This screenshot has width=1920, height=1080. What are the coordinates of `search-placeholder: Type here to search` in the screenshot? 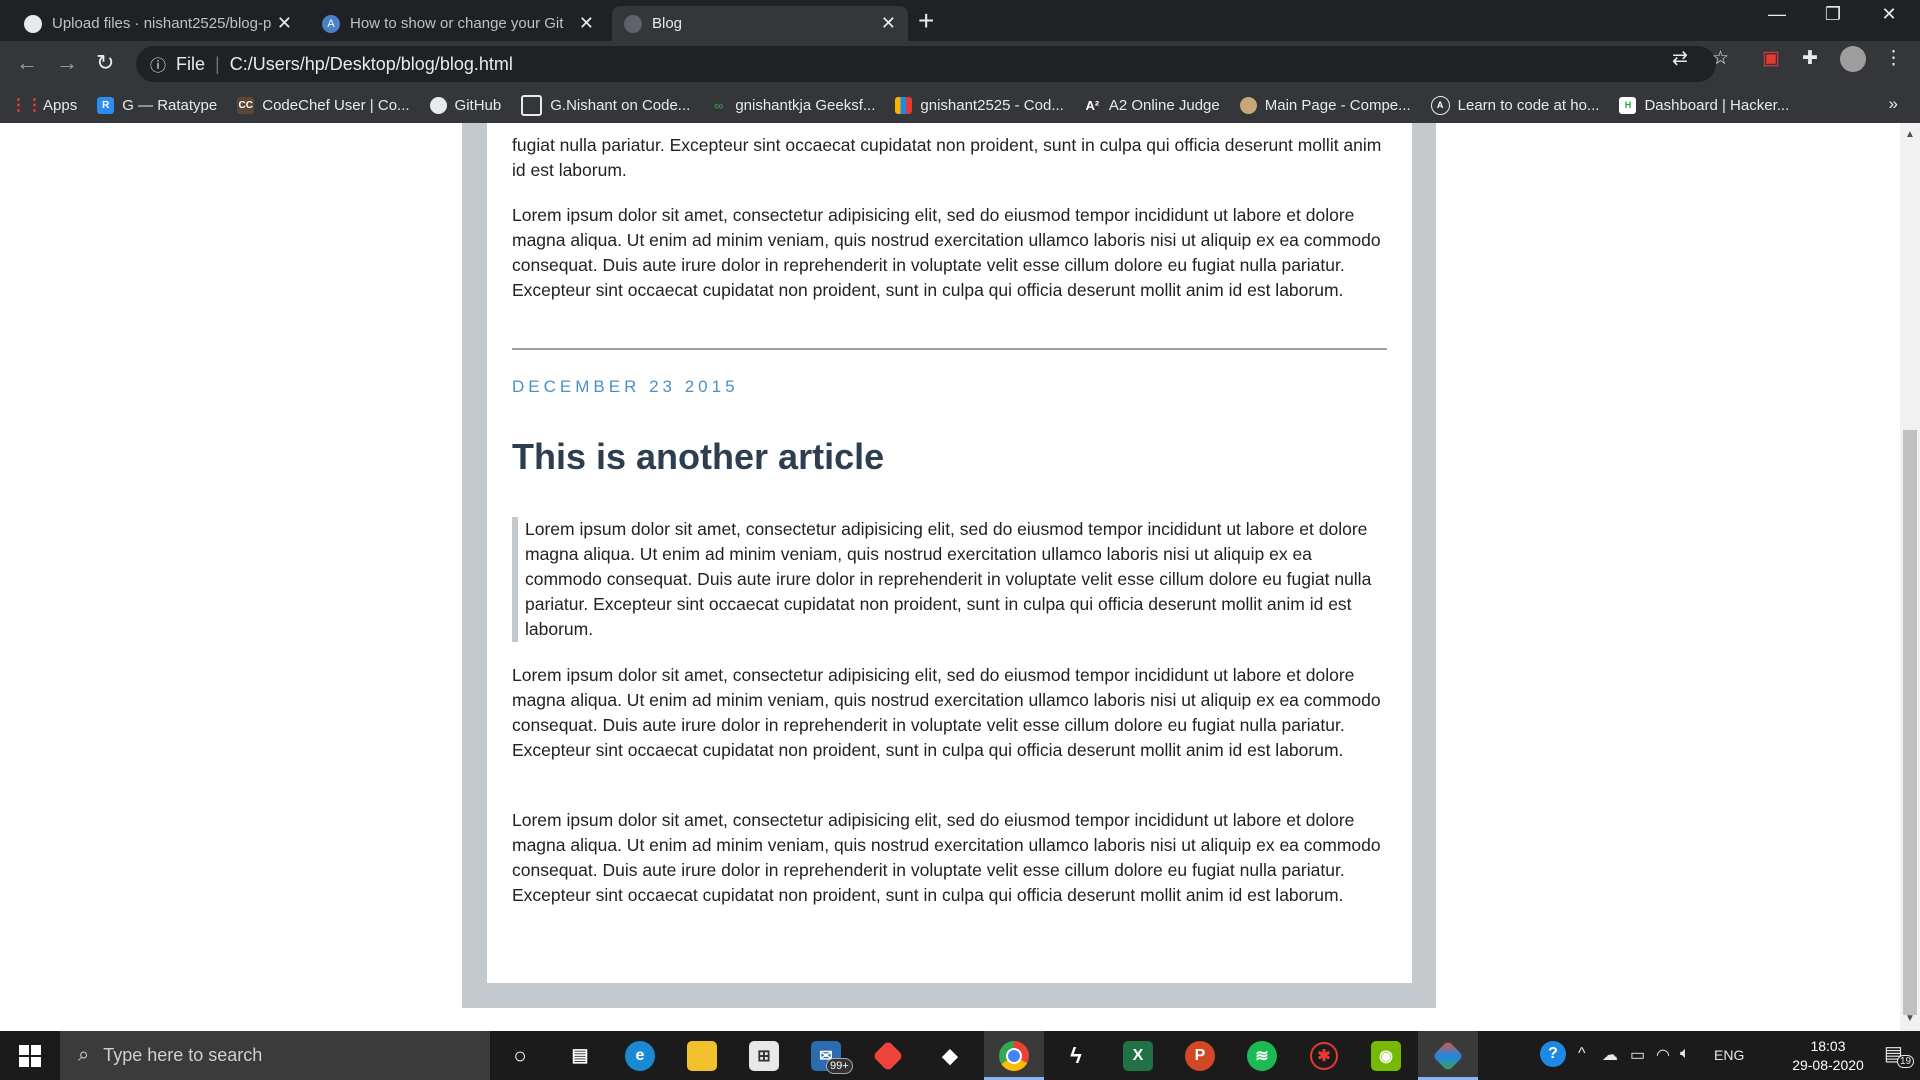 It's located at (183, 1055).